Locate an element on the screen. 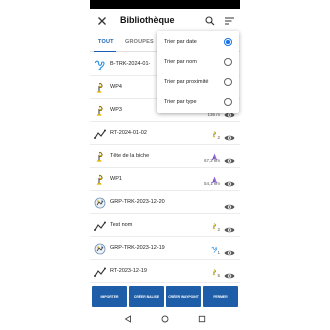 This screenshot has width=330, height=330. sort-option-label: Trier par date is located at coordinates (180, 42).